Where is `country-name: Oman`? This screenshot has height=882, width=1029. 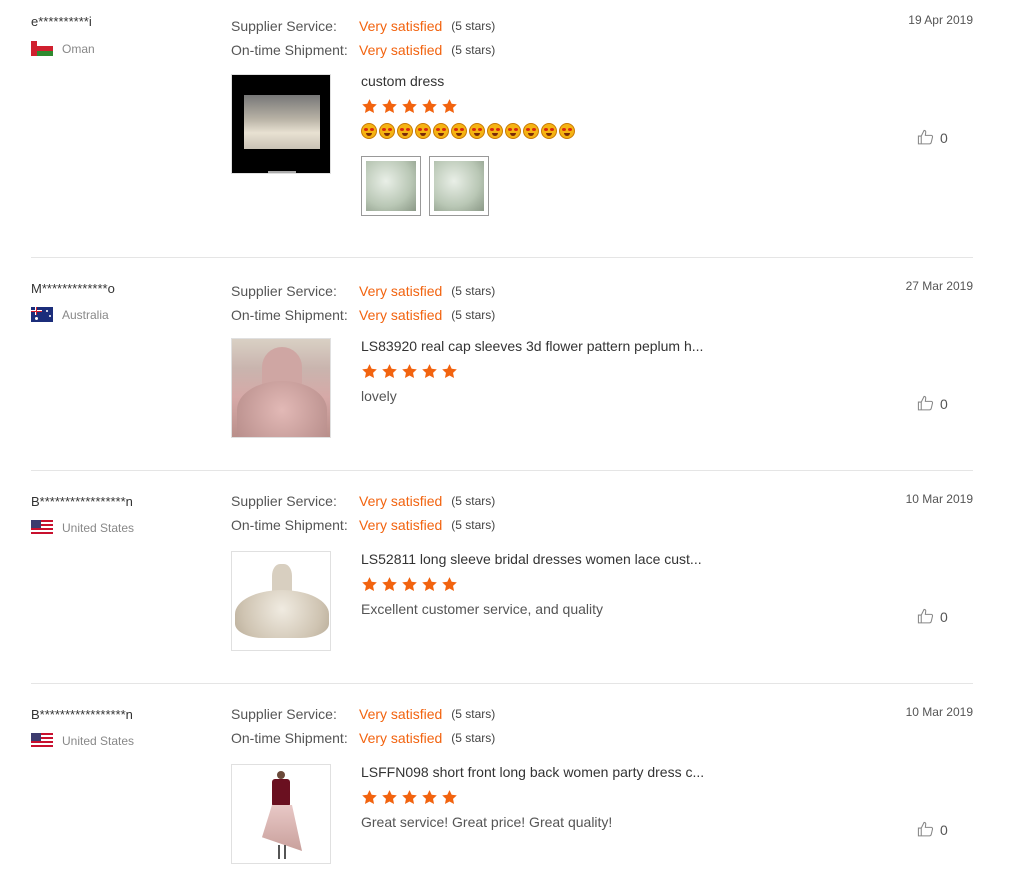
country-name: Oman is located at coordinates (78, 48).